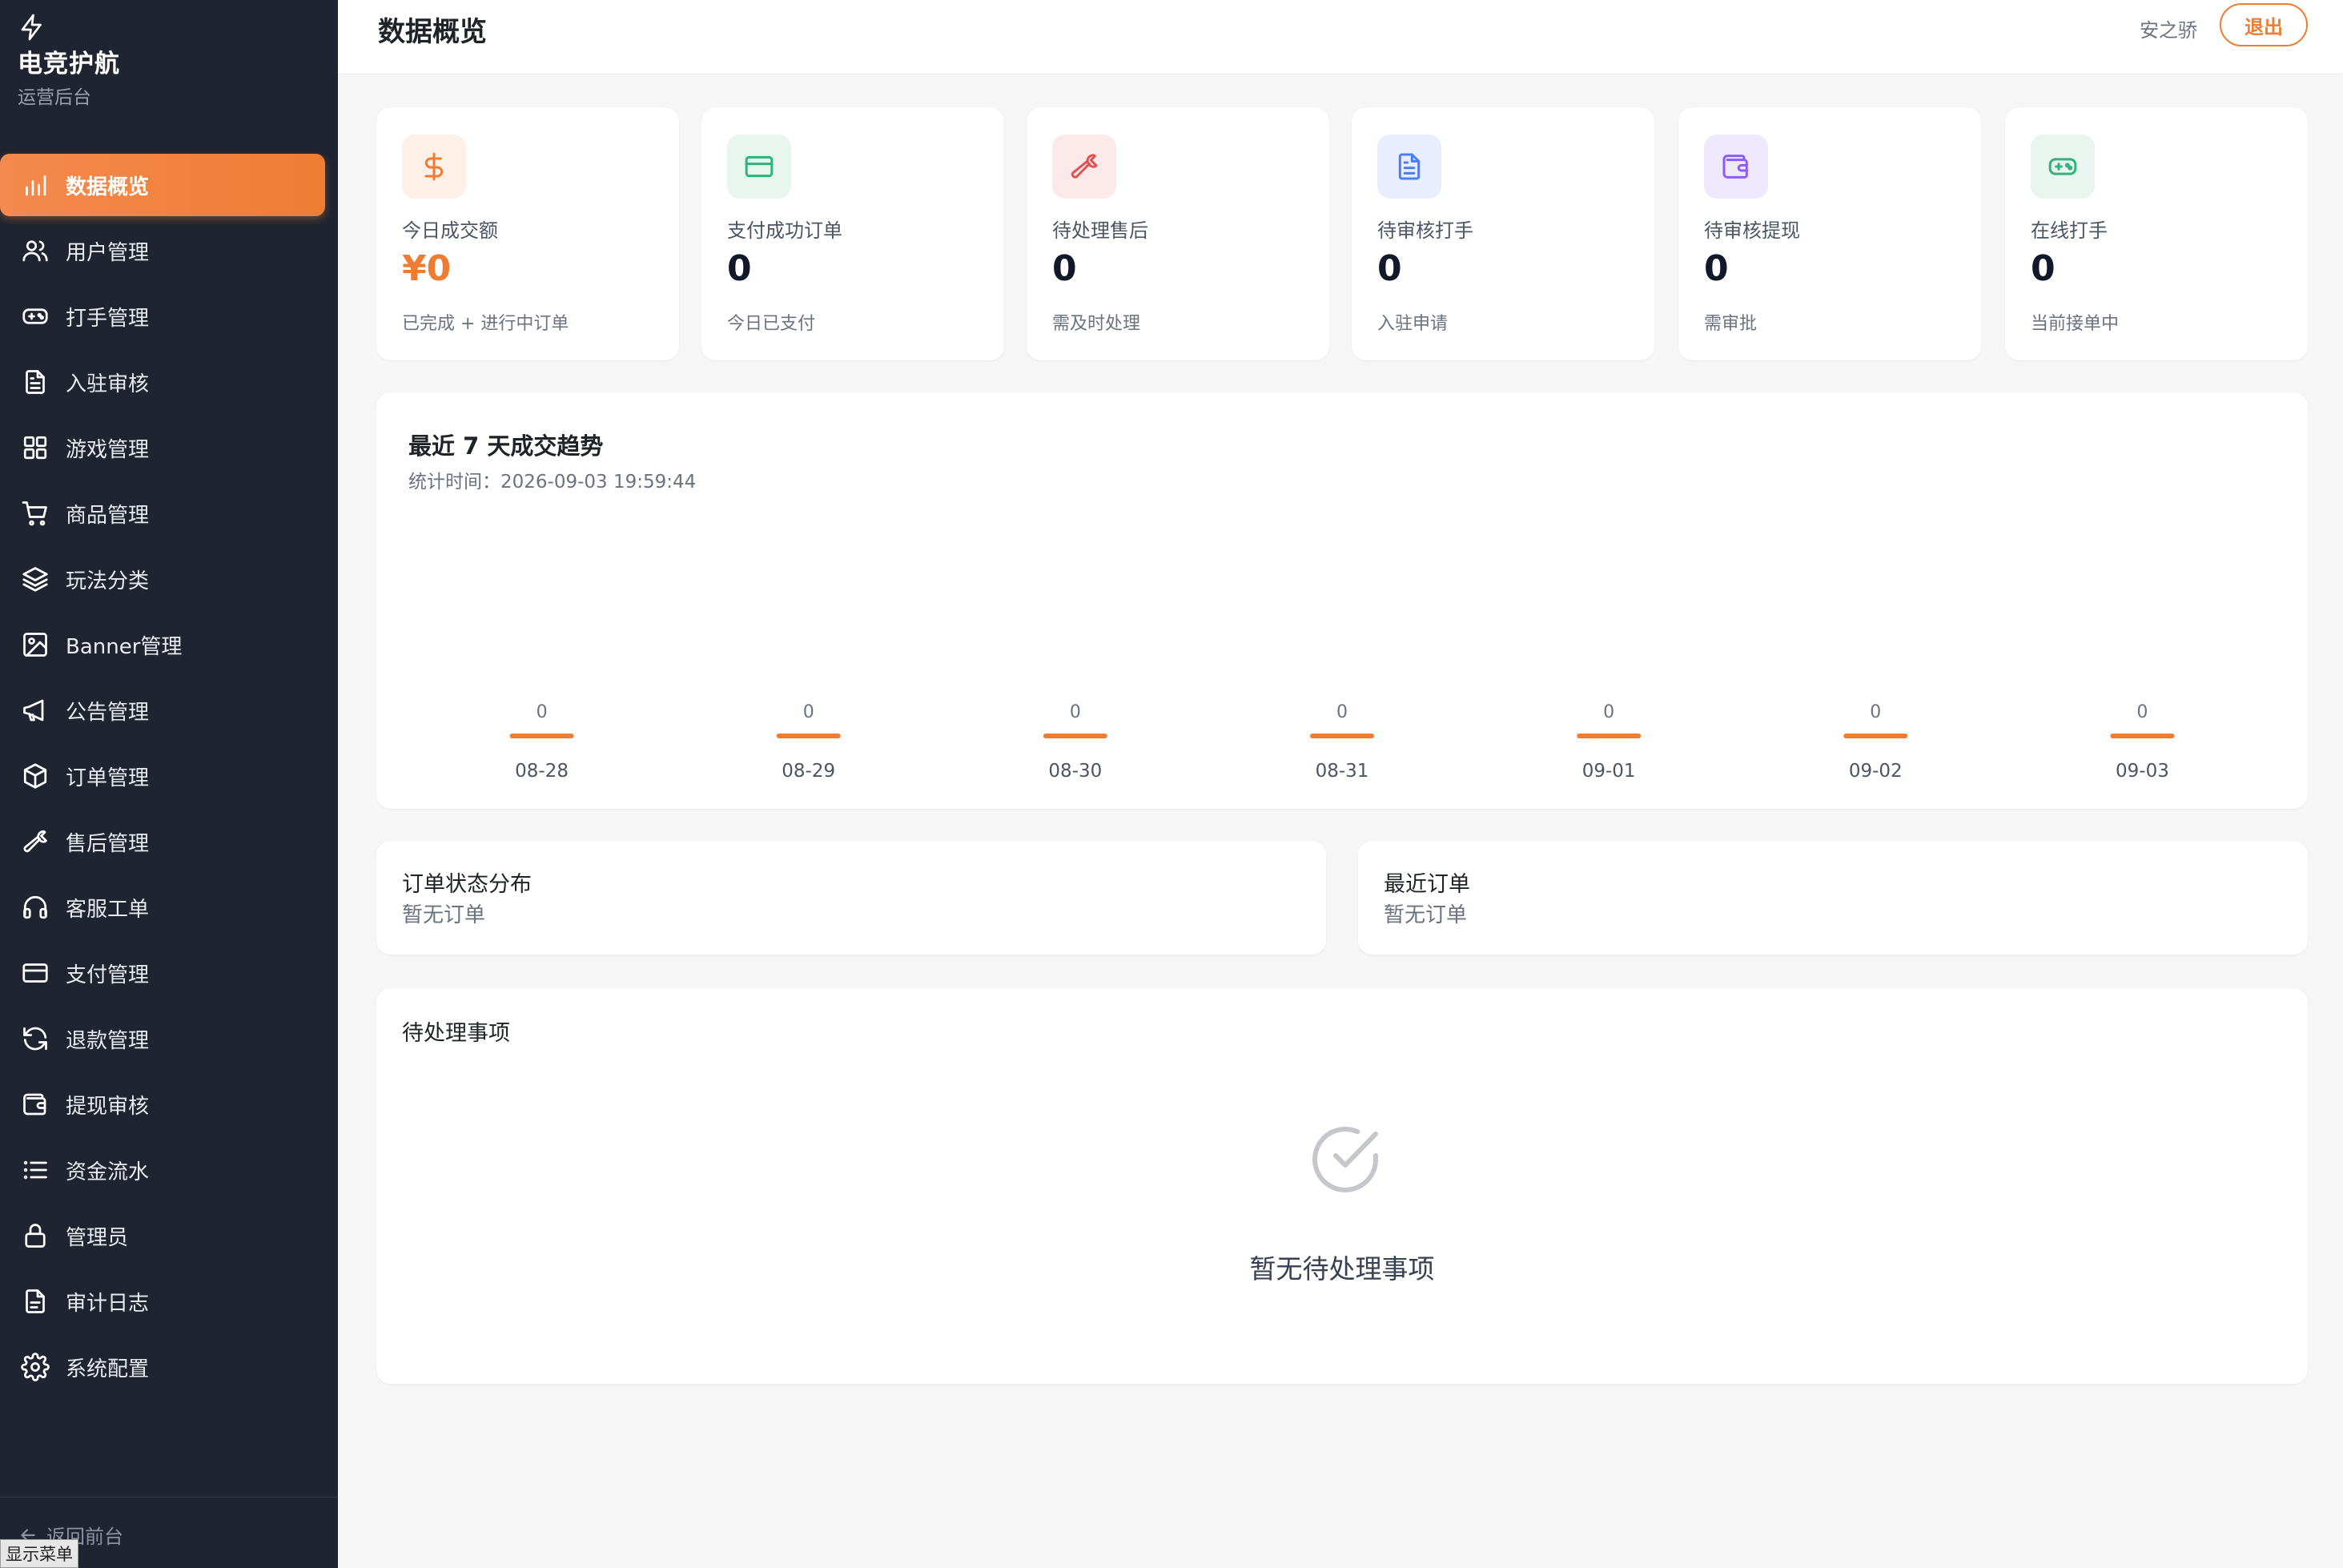  What do you see at coordinates (108, 318) in the screenshot?
I see `sidebar-item-label: 打手管理` at bounding box center [108, 318].